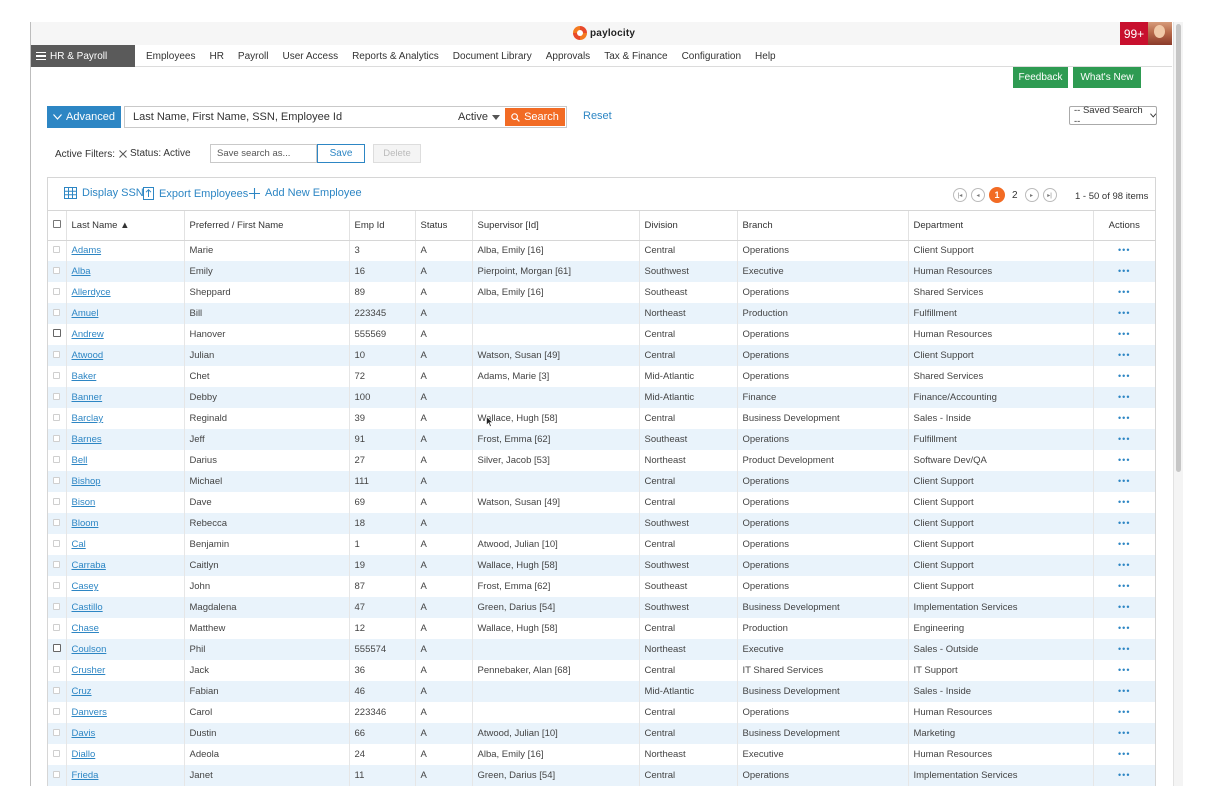 The height and width of the screenshot is (806, 1208). I want to click on employee-last-name-link: Barnes, so click(87, 439).